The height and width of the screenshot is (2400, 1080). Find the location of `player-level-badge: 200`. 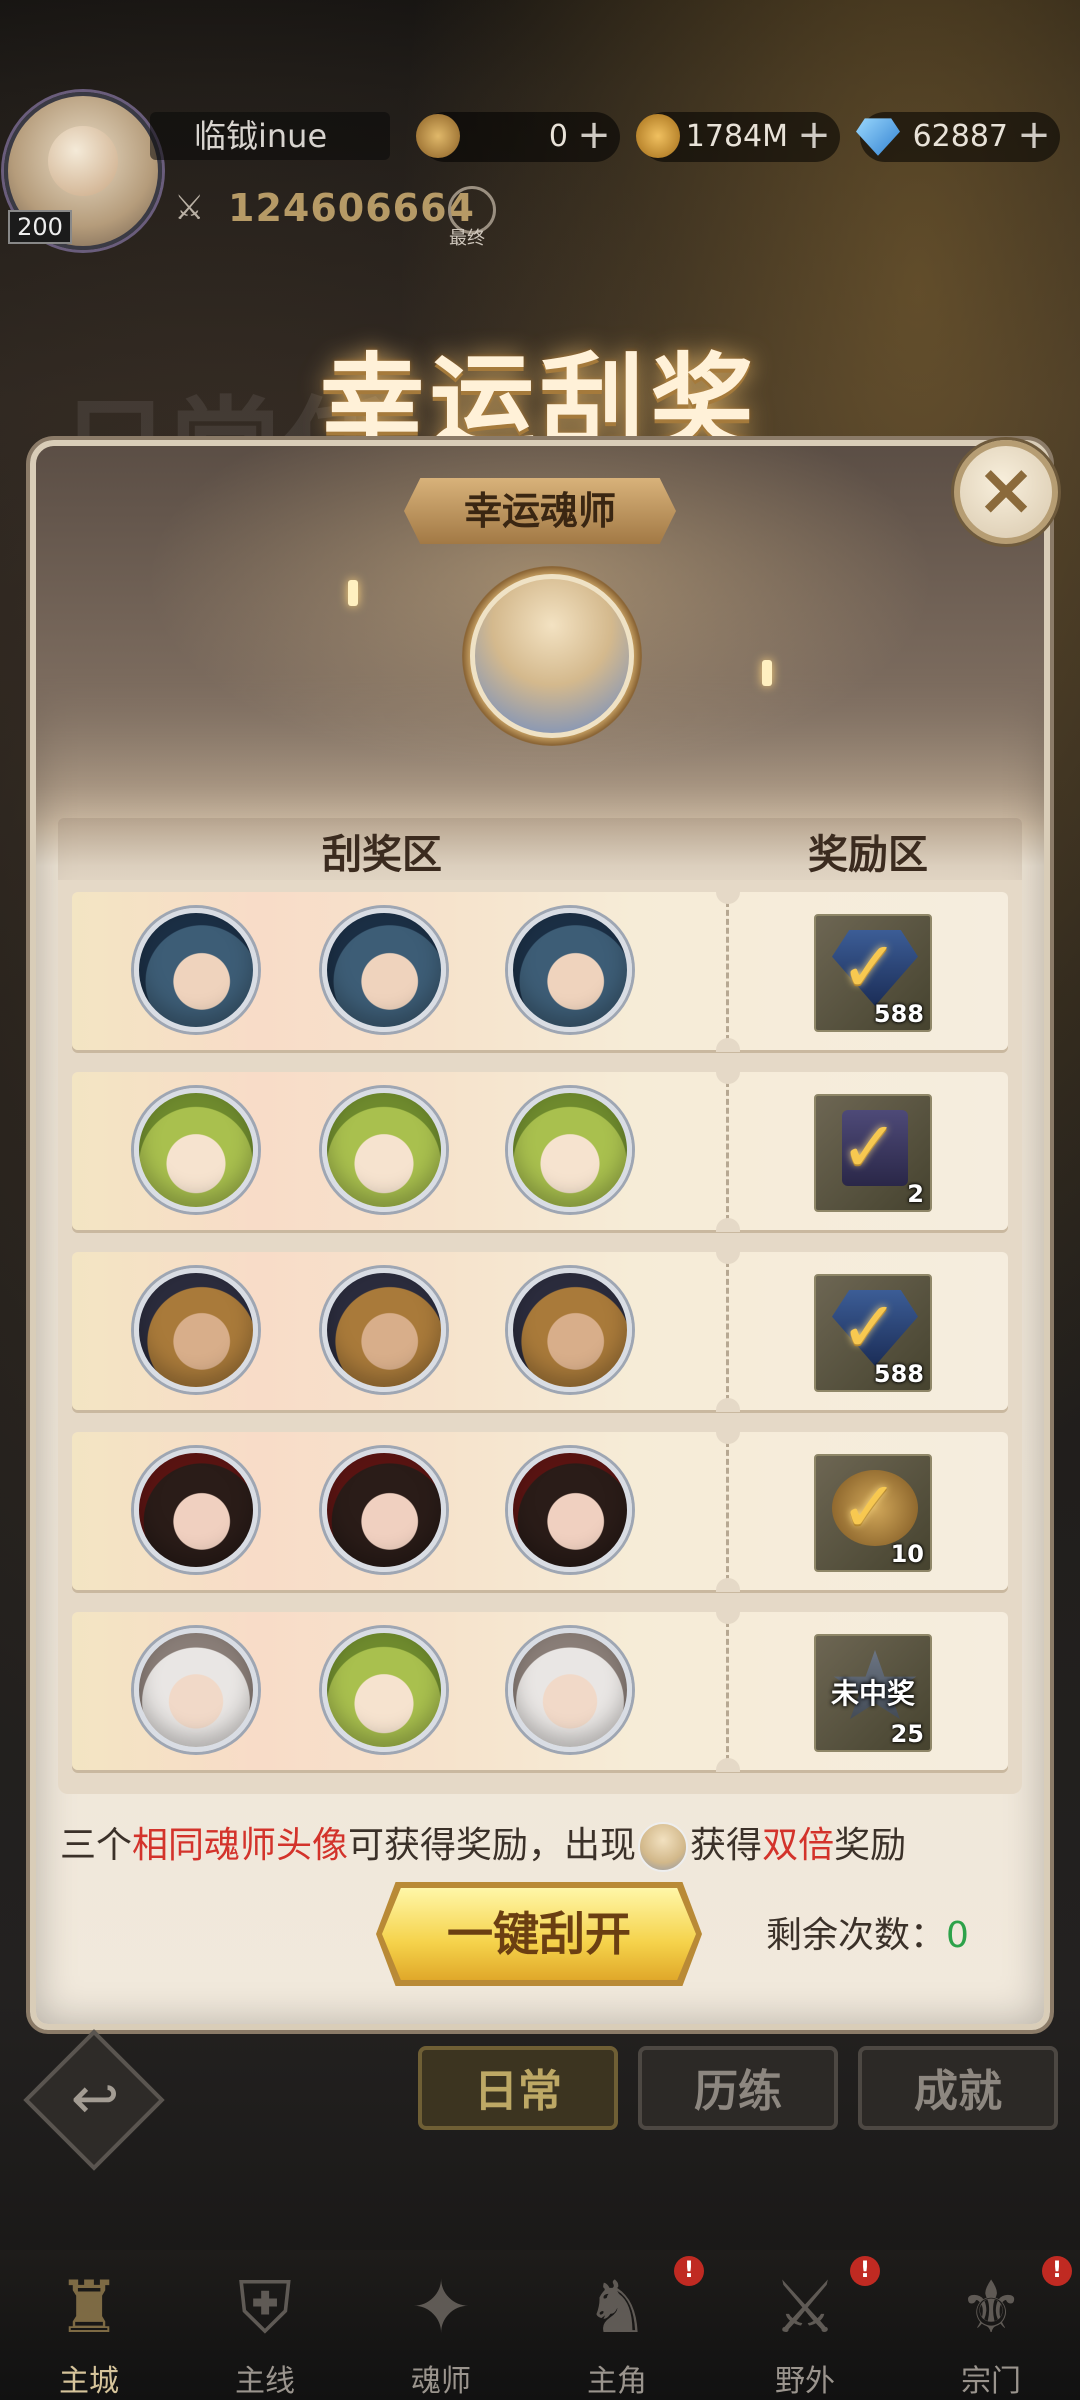

player-level-badge: 200 is located at coordinates (40, 227).